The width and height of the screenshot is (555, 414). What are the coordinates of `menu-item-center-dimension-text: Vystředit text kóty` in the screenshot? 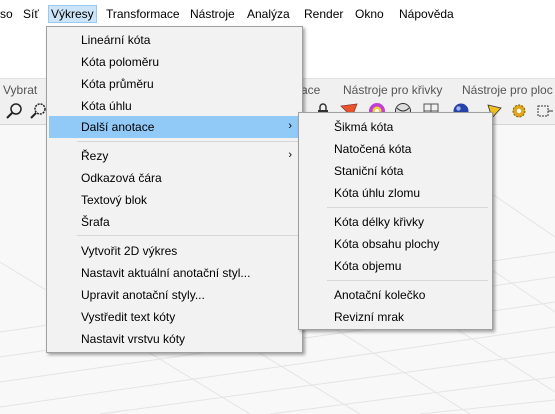 It's located at (174, 317).